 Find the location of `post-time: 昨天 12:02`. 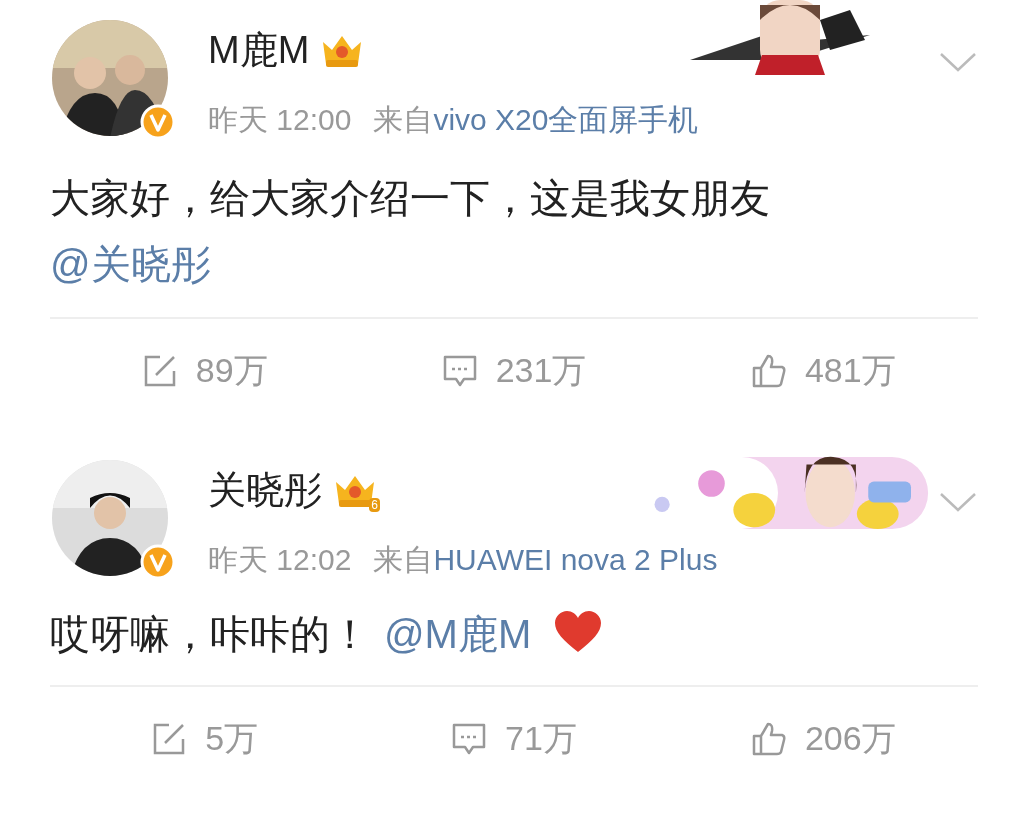

post-time: 昨天 12:02 is located at coordinates (280, 560).